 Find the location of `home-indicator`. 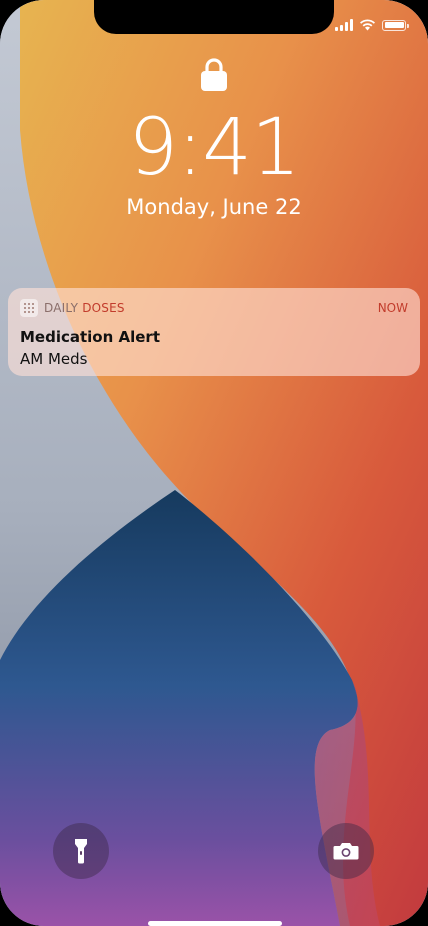

home-indicator is located at coordinates (215, 923).